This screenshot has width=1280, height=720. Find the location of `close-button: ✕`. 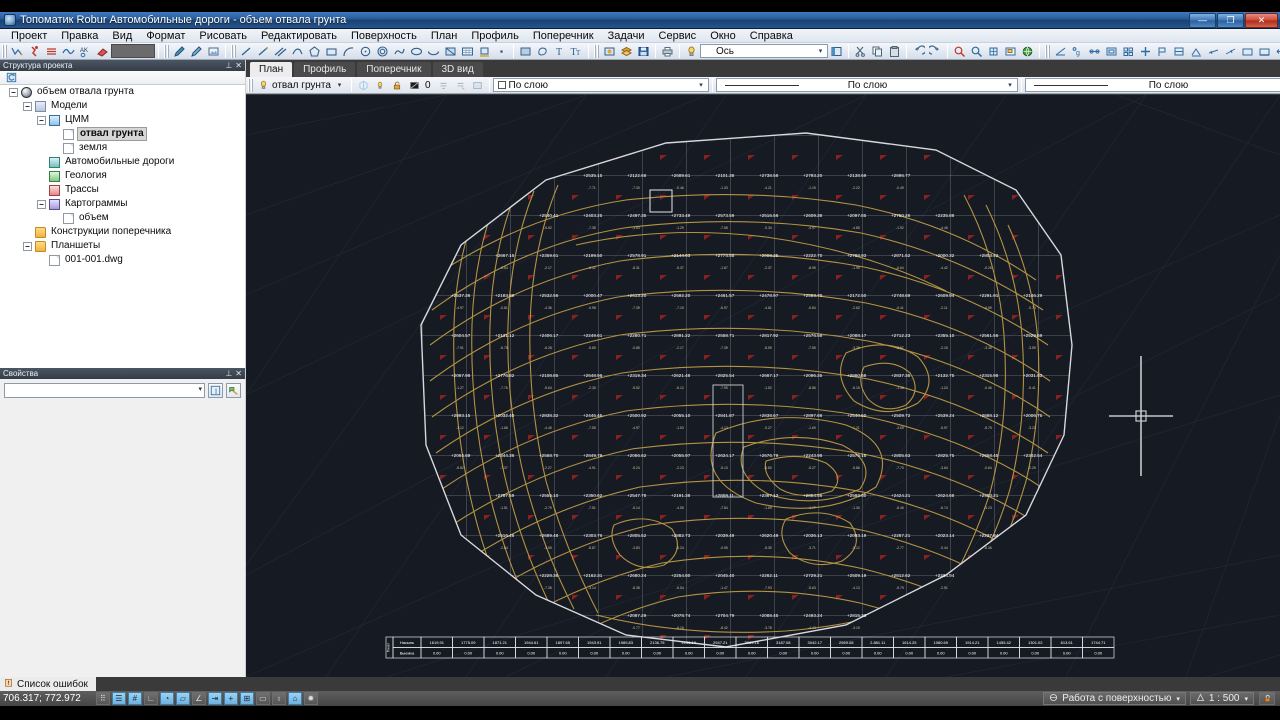

close-button: ✕ is located at coordinates (1261, 20).